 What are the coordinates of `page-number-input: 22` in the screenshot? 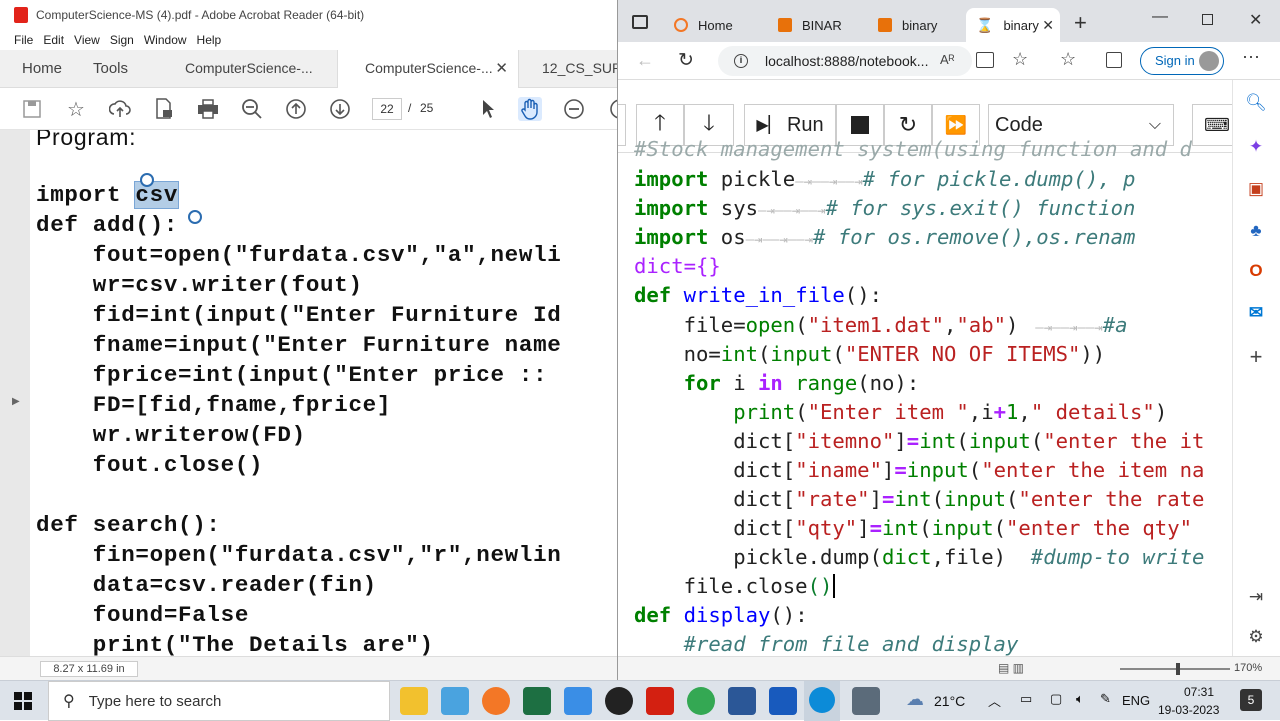 It's located at (387, 109).